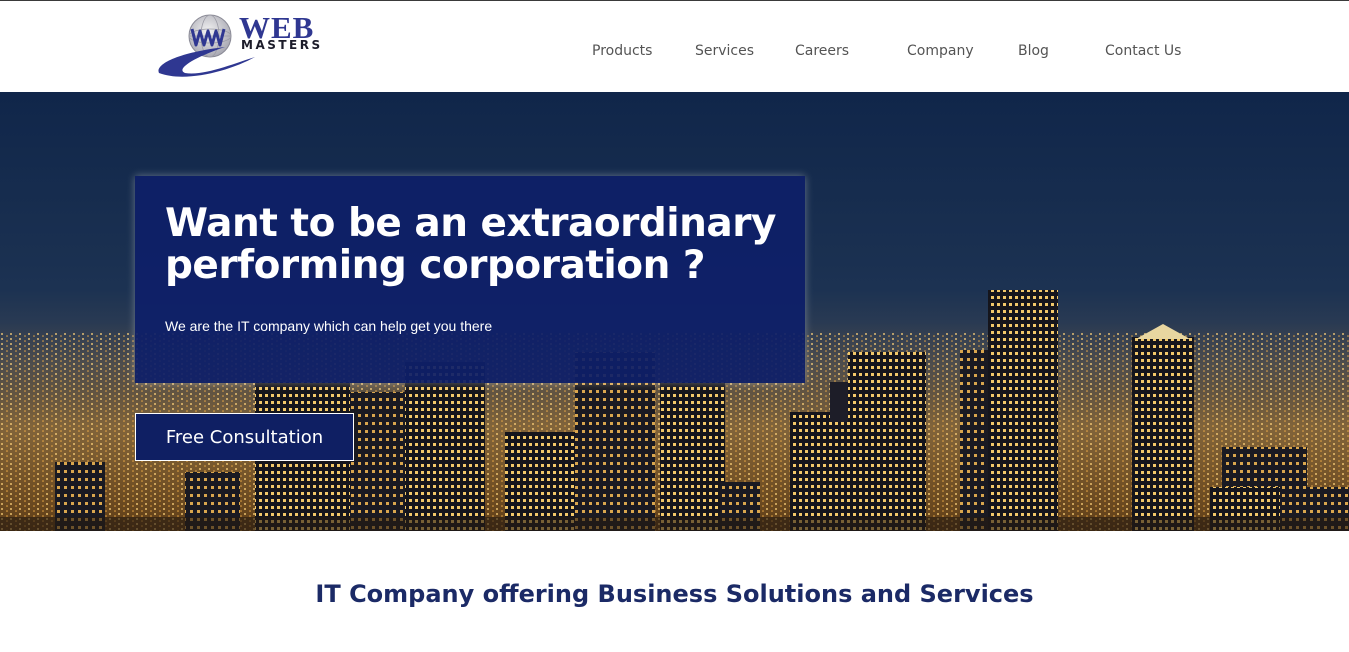 Image resolution: width=1349 pixels, height=652 pixels. I want to click on hero-title-line2: performing corporation ?, so click(435, 265).